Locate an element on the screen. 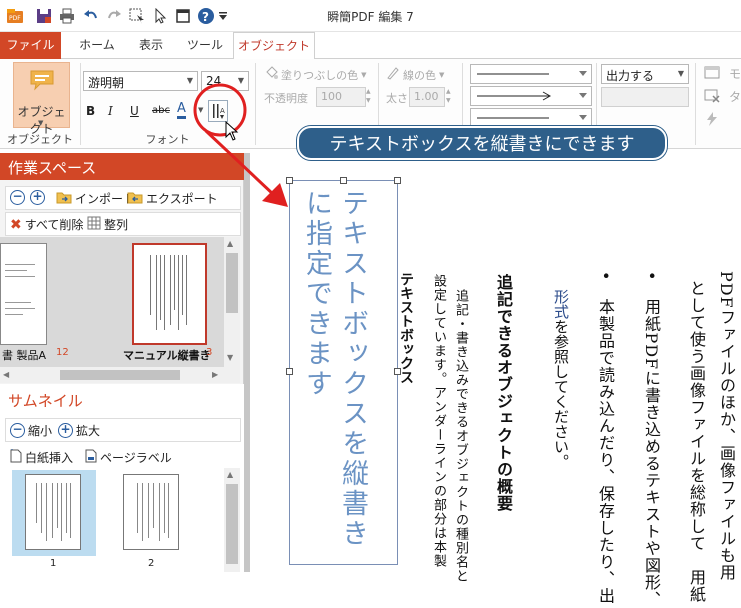 The image size is (741, 608). thumbnail-list: 1 2 is located at coordinates (120, 520).